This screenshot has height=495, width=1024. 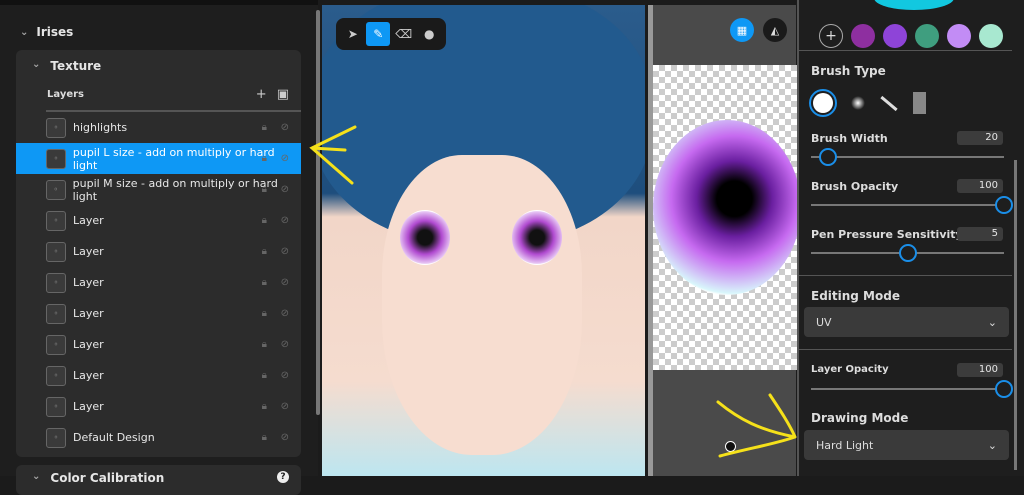 I want to click on model-eye-left, so click(x=425, y=237).